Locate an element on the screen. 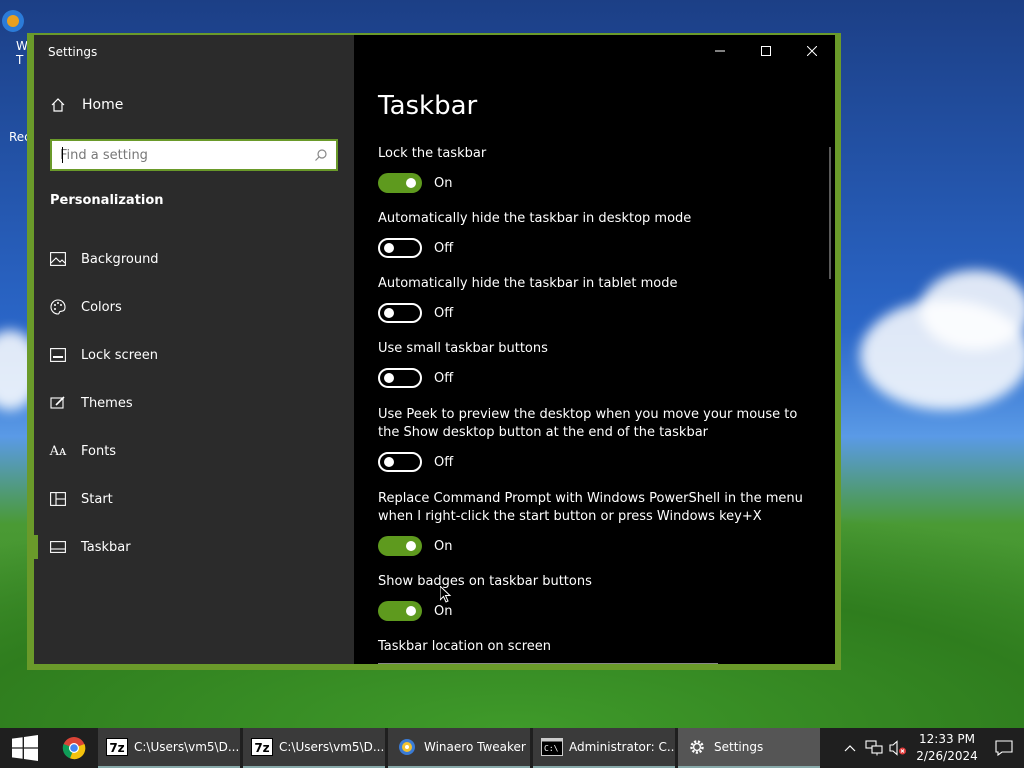 The image size is (1024, 768). cloud is located at coordinates (972, 310).